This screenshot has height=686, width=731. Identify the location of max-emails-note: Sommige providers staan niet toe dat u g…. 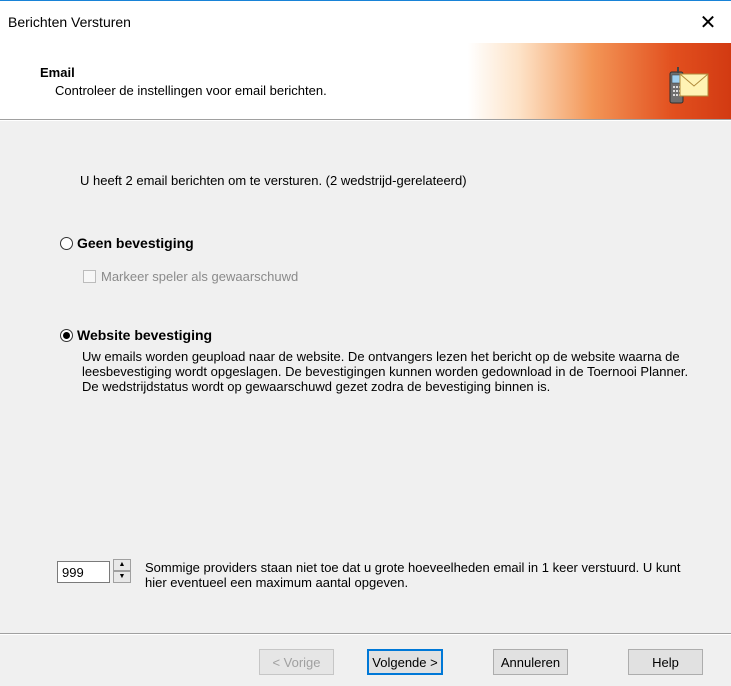
(413, 575).